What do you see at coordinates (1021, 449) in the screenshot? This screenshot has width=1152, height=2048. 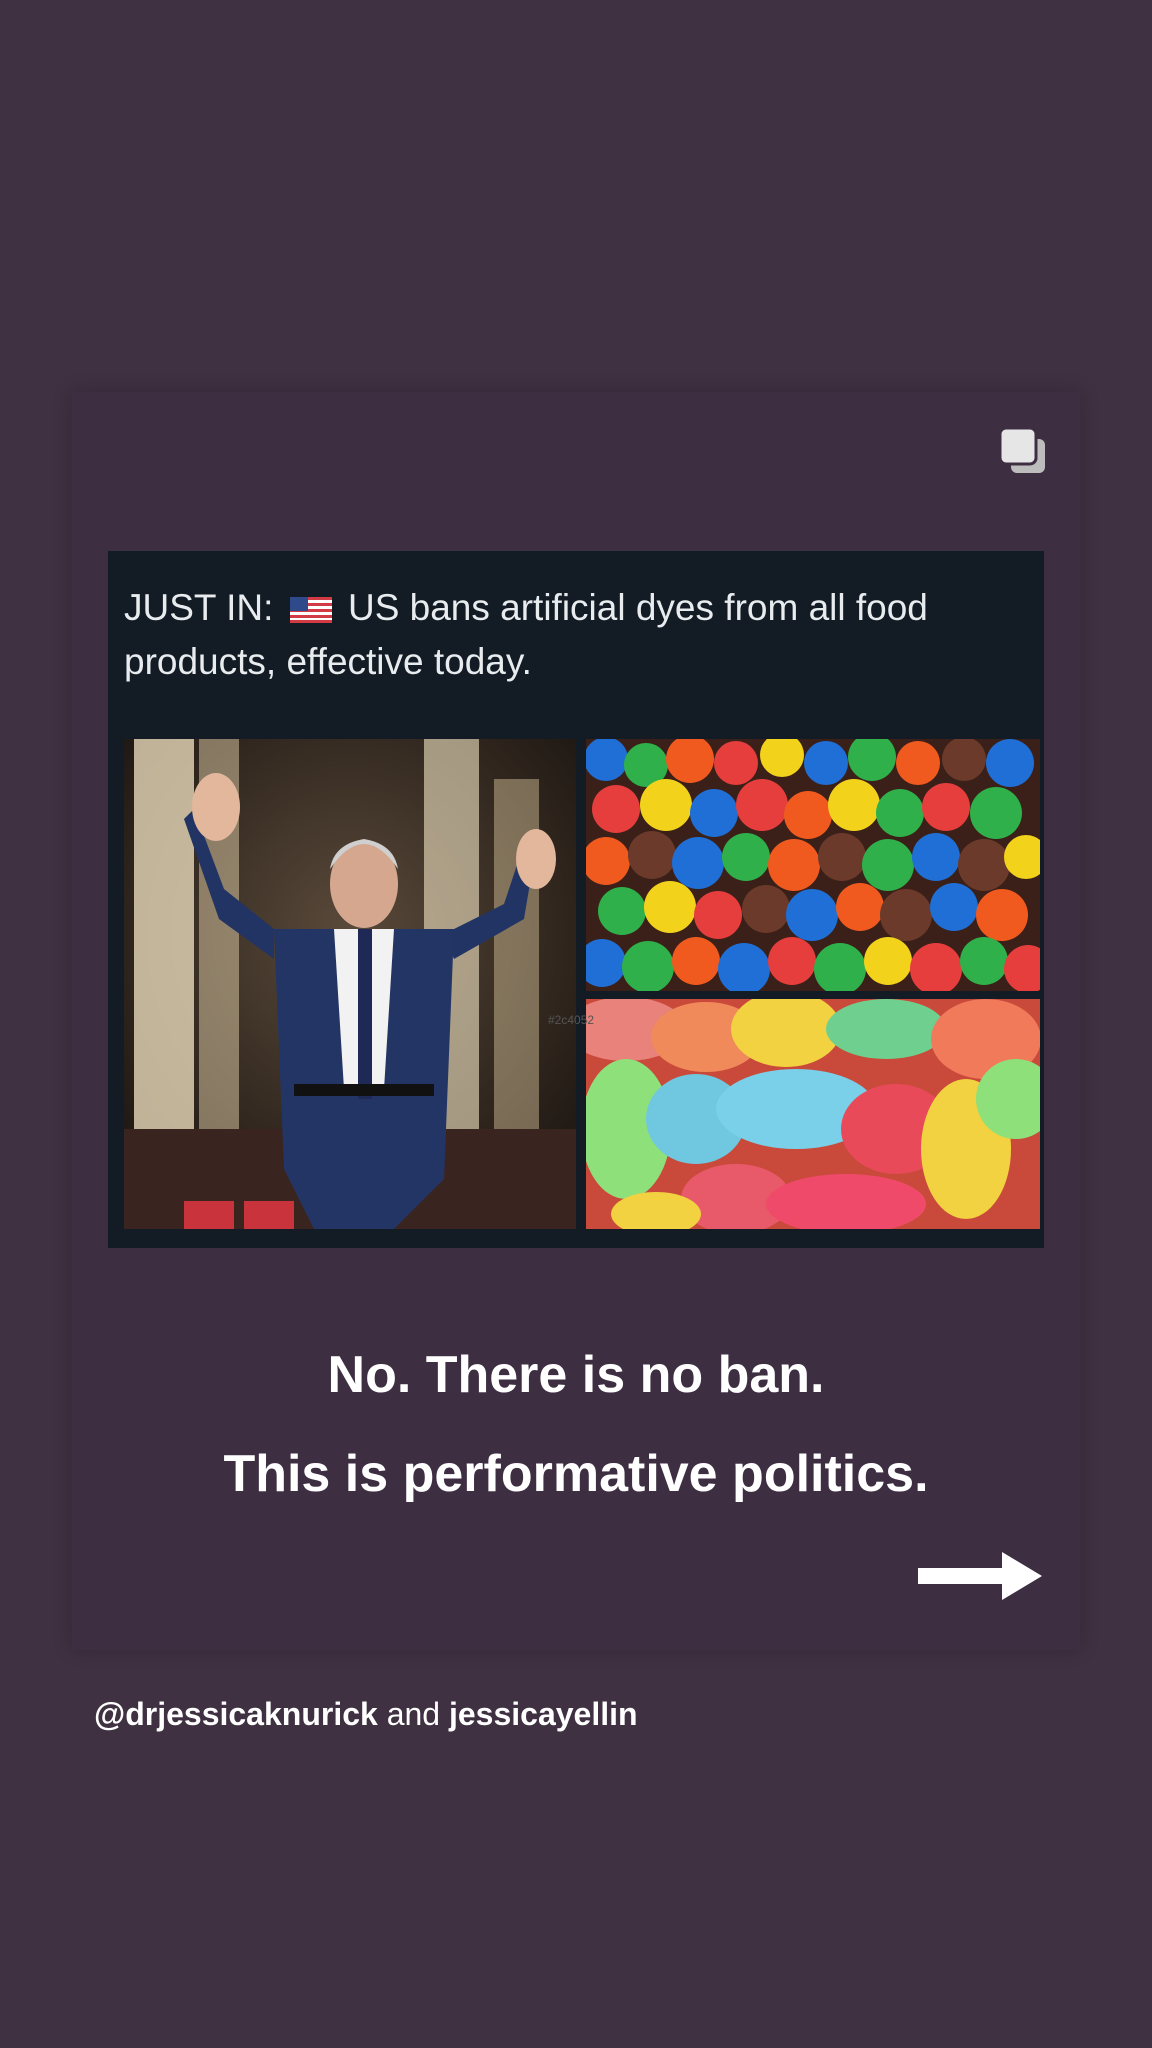 I see `multiple-images-icon` at bounding box center [1021, 449].